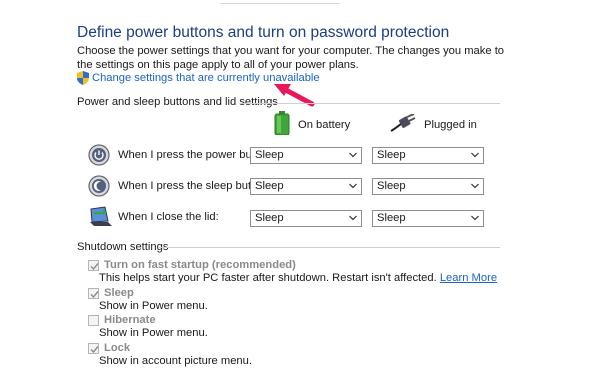  What do you see at coordinates (450, 124) in the screenshot?
I see `column-plugged-in-label: Plugged in` at bounding box center [450, 124].